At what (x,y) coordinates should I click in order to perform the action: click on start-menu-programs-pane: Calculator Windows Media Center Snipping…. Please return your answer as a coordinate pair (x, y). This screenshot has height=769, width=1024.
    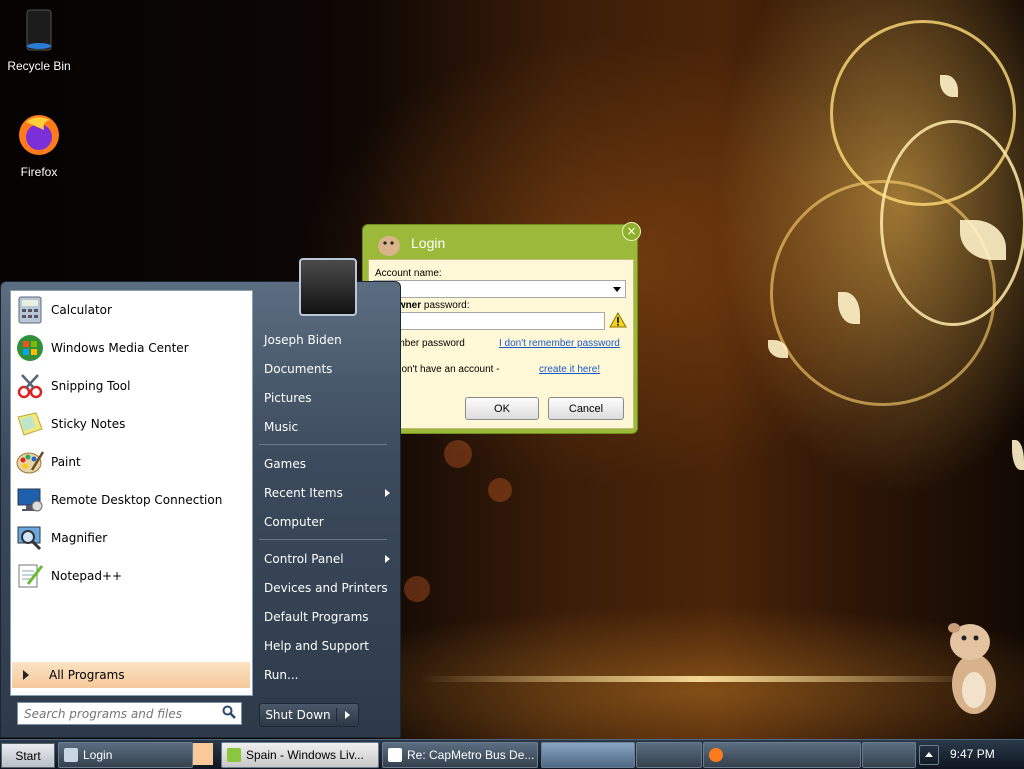
    Looking at the image, I should click on (131, 493).